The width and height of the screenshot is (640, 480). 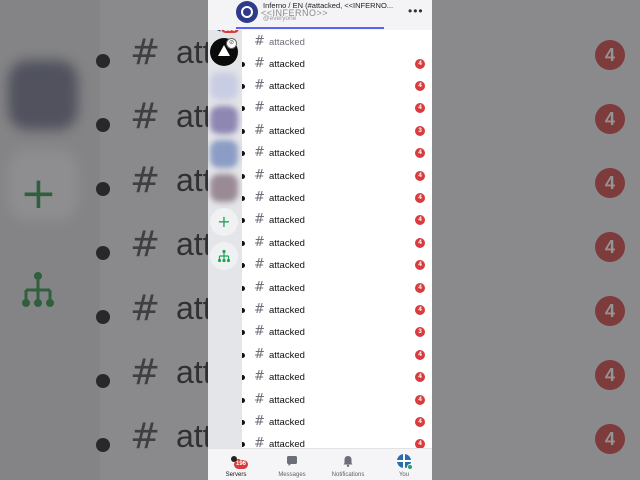 I want to click on add-server-button: +, so click(x=224, y=222).